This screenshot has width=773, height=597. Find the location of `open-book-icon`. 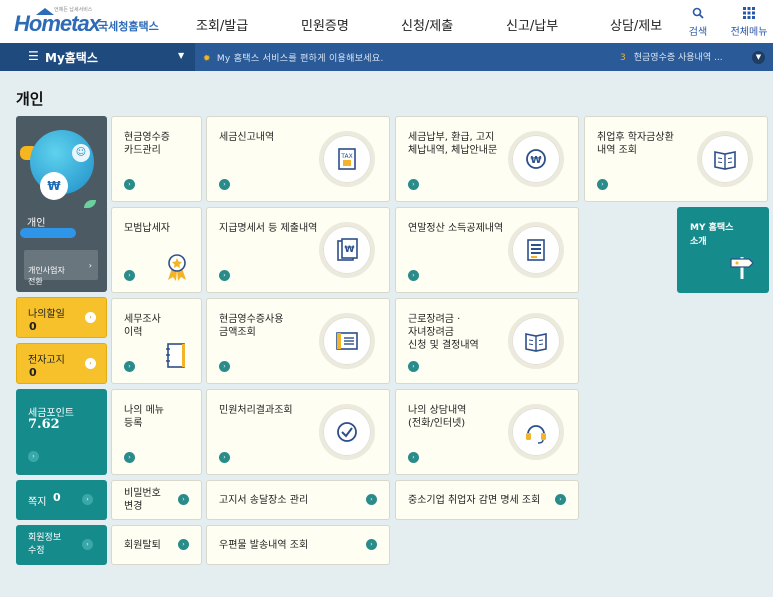

open-book-icon is located at coordinates (536, 341).